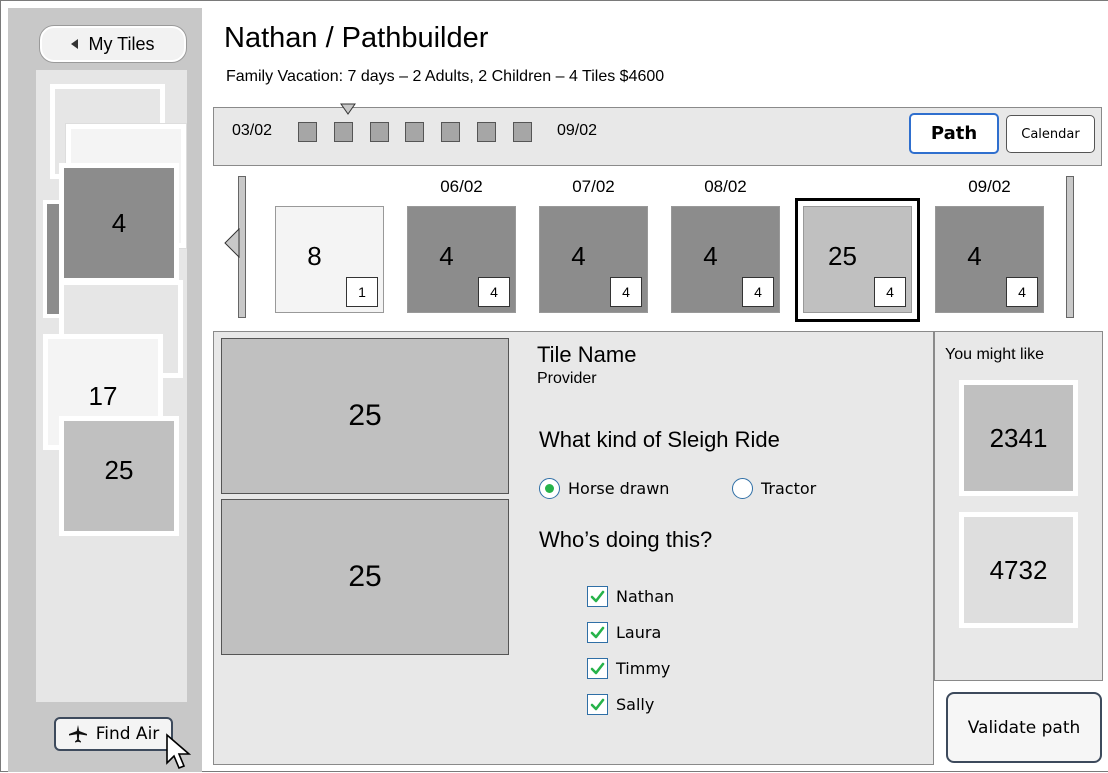  Describe the element at coordinates (121, 43) in the screenshot. I see `my-tiles-label: My Tiles` at that location.